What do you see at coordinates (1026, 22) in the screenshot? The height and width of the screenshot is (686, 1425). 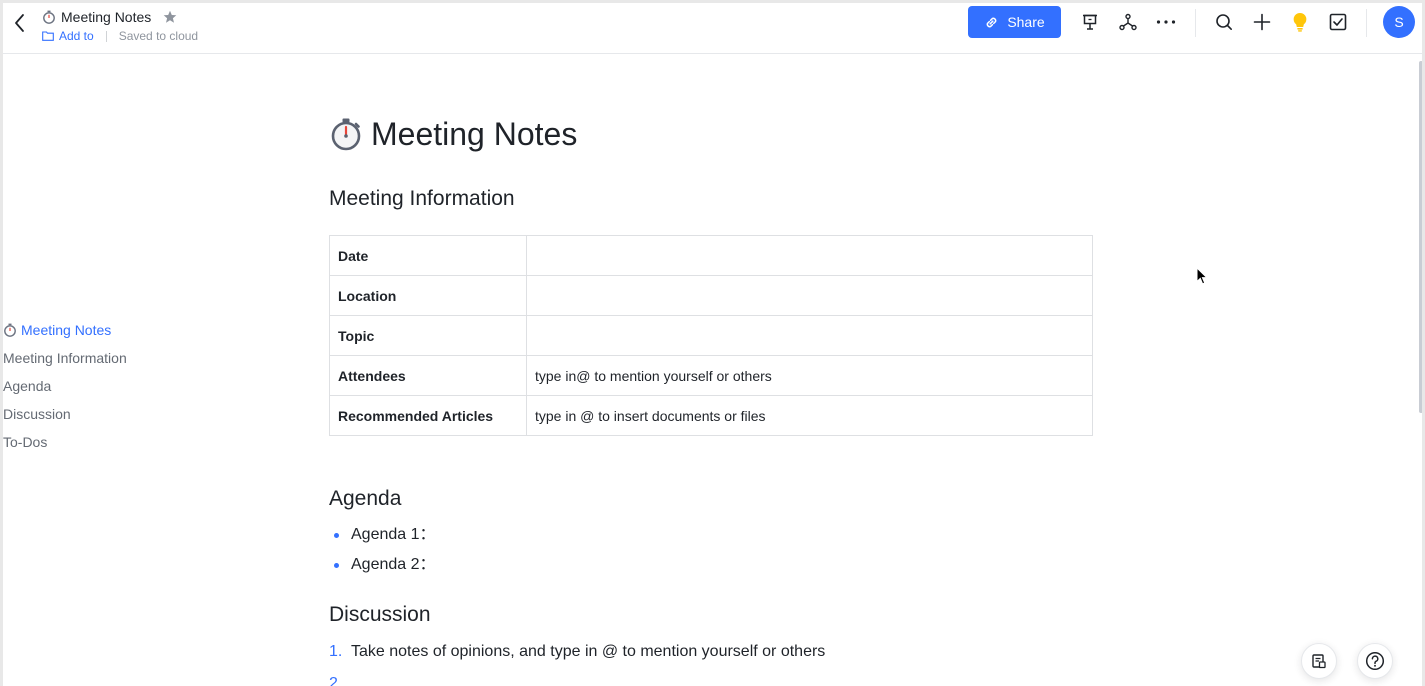 I see `share-label: Share` at bounding box center [1026, 22].